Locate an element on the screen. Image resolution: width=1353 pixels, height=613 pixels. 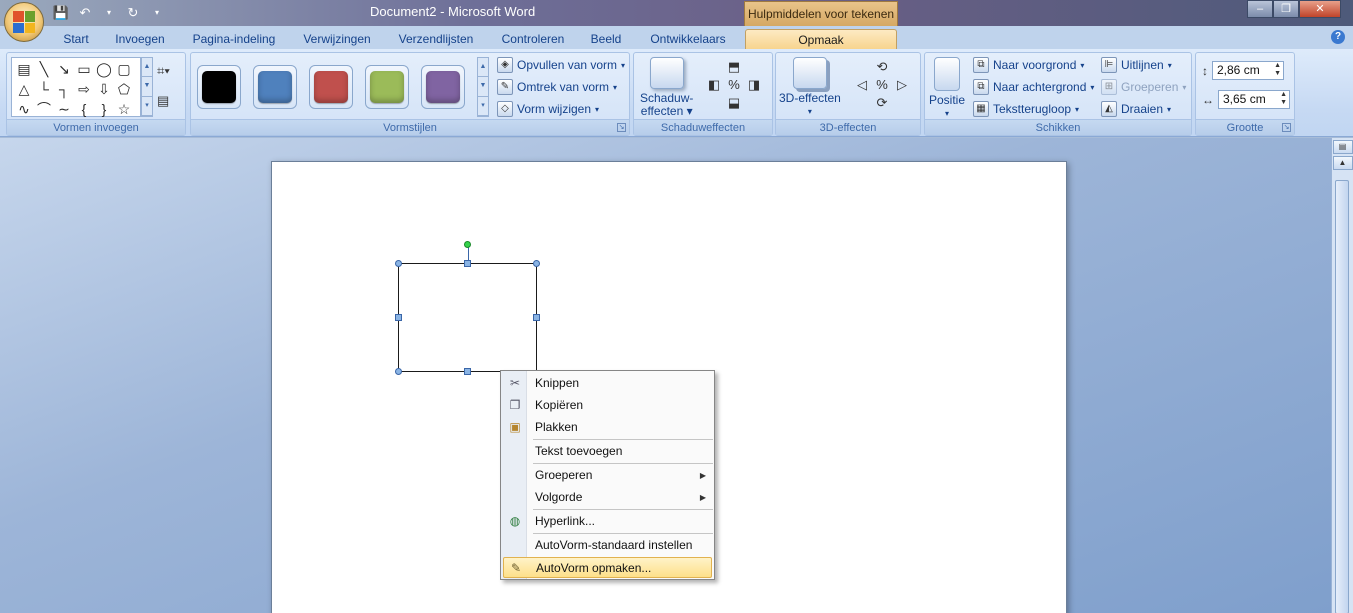
tab-opmaak: Opmaak is located at coordinates (821, 39).